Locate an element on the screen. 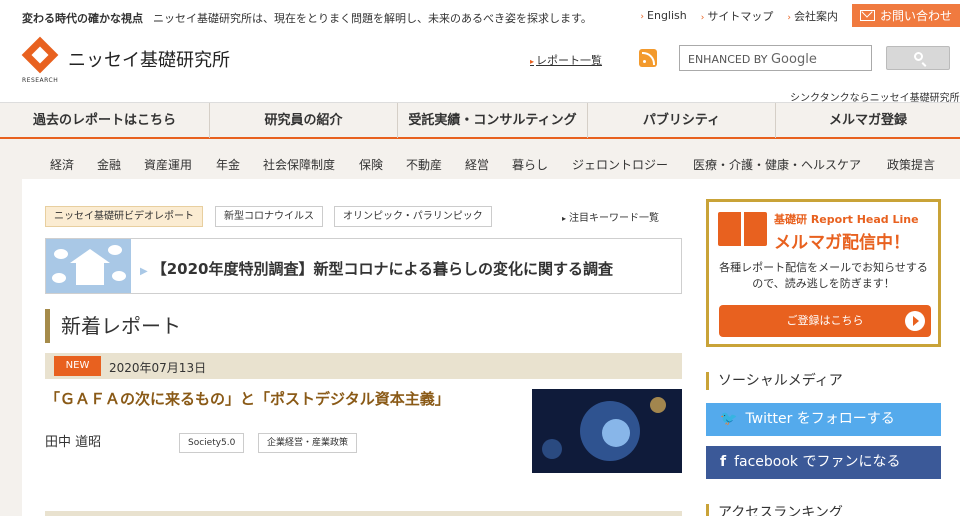  article-author: 田中 道昭 is located at coordinates (73, 440).